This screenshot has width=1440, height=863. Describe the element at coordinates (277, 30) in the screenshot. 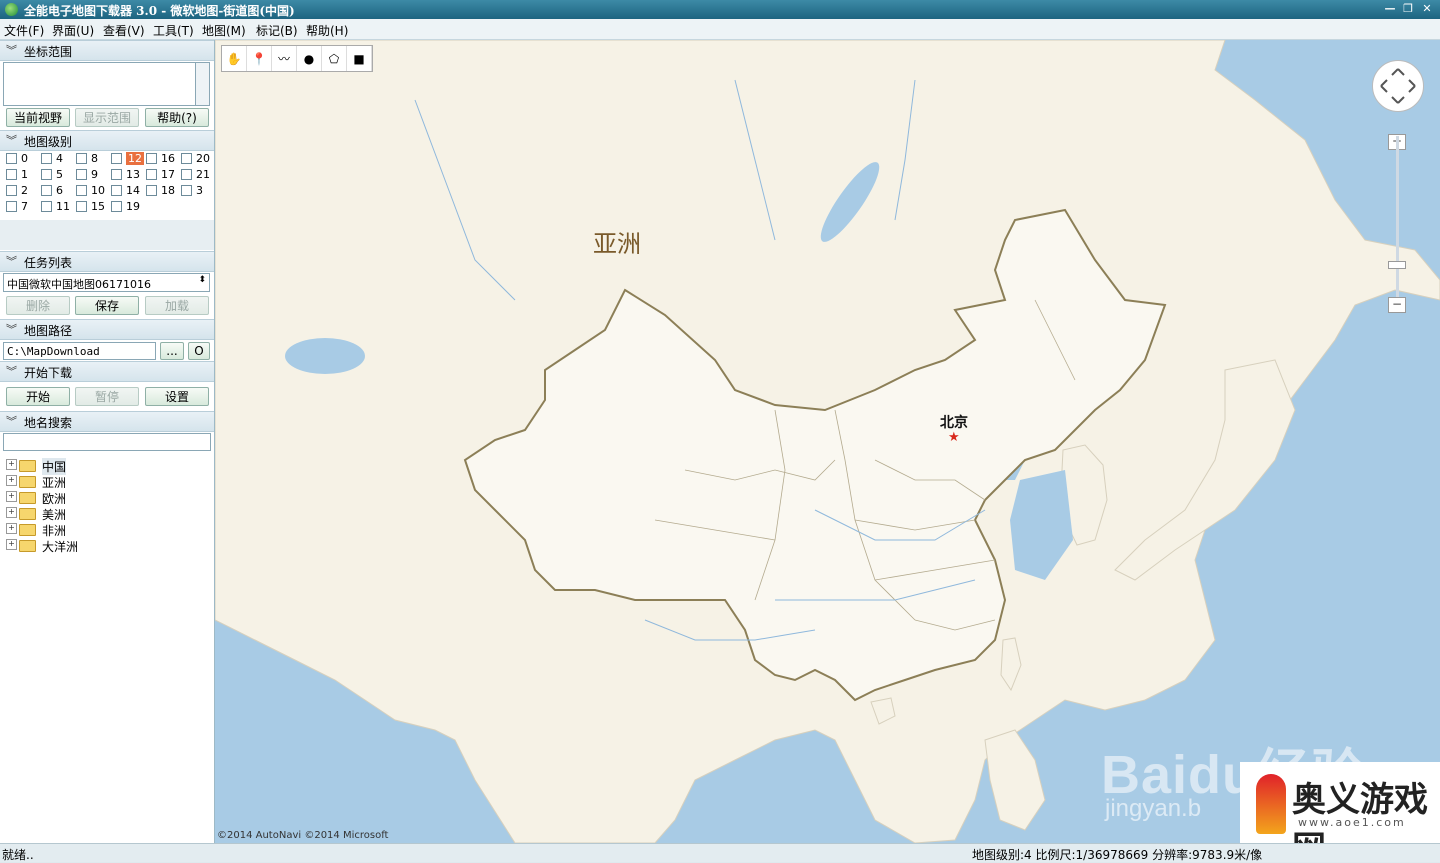

I see `menu-mark: 标记(B)` at that location.